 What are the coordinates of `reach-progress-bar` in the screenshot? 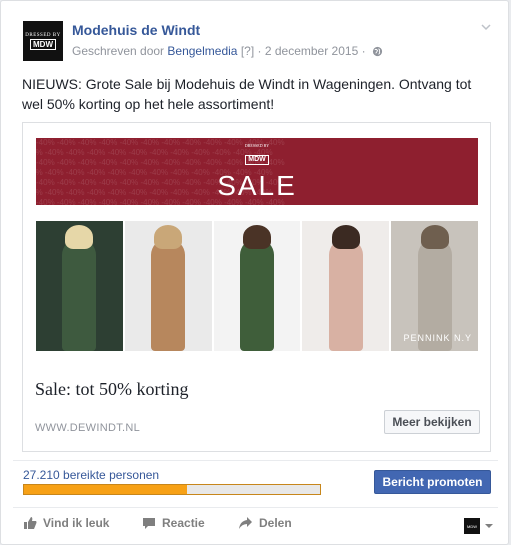 It's located at (172, 489).